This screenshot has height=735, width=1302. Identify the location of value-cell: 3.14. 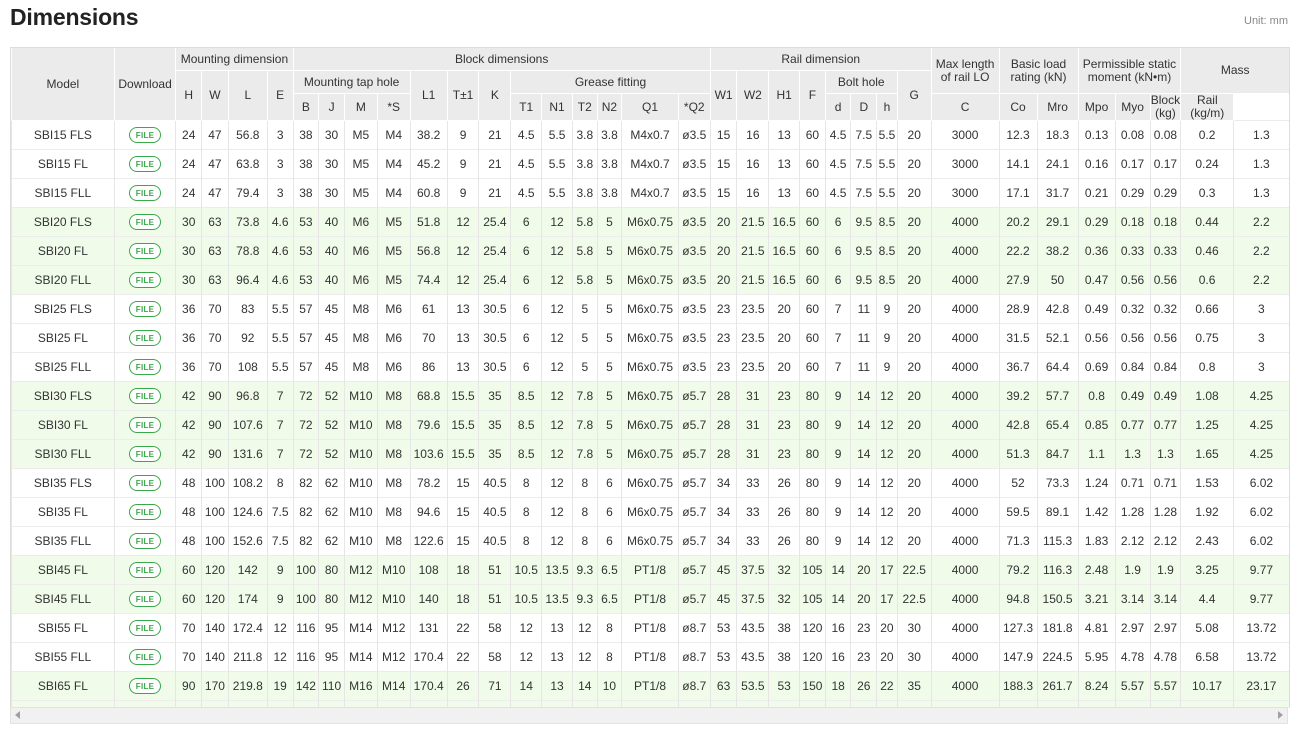
(1132, 599).